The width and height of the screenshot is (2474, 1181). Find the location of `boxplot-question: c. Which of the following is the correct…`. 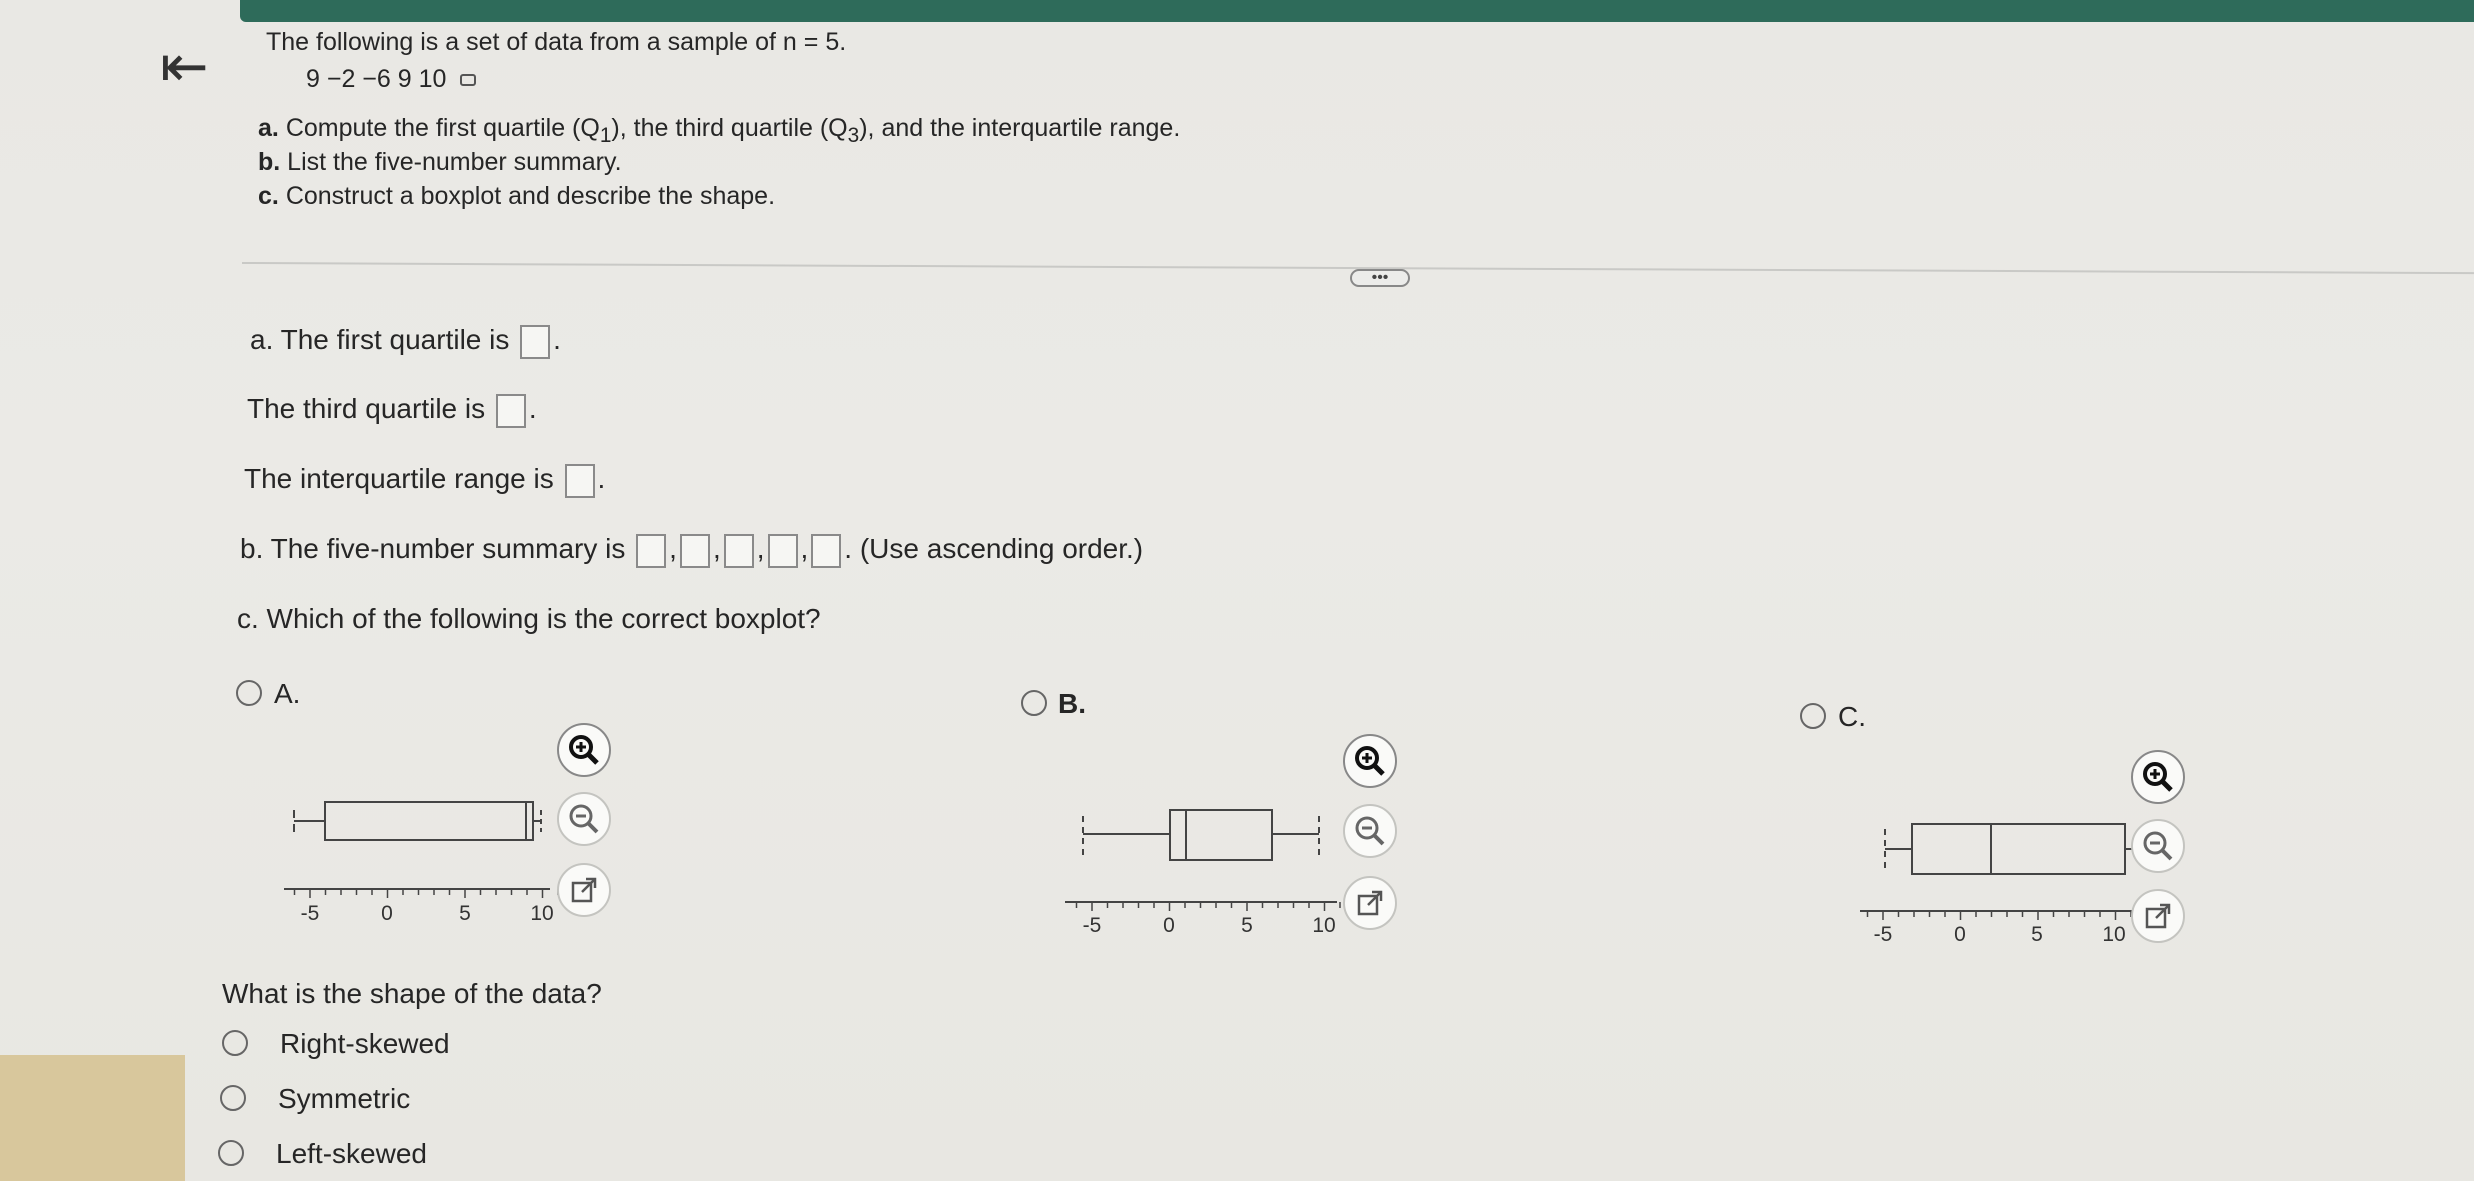

boxplot-question: c. Which of the following is the correct… is located at coordinates (529, 618).